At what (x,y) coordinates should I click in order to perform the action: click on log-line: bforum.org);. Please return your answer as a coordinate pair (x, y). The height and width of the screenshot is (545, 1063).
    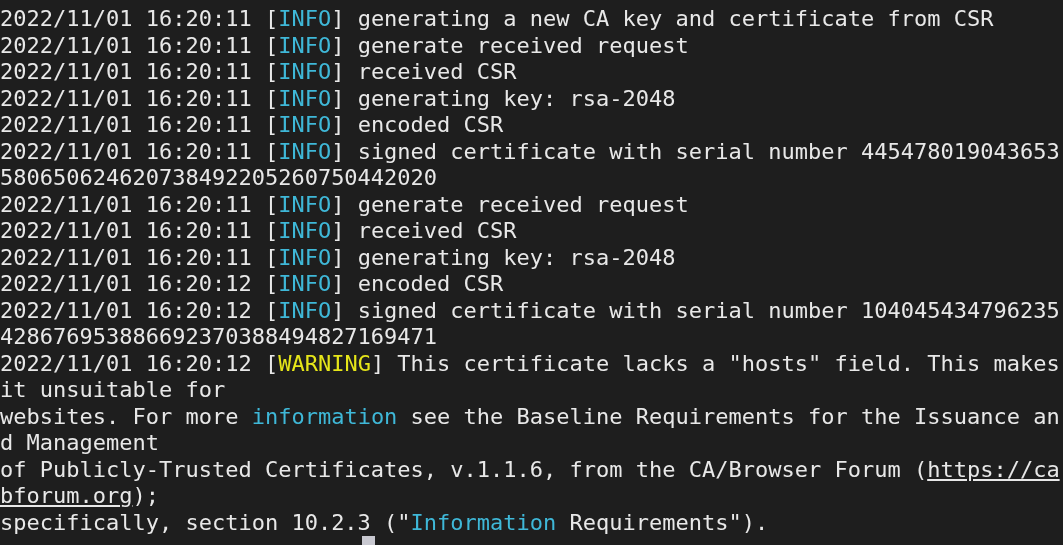
    Looking at the image, I should click on (79, 496).